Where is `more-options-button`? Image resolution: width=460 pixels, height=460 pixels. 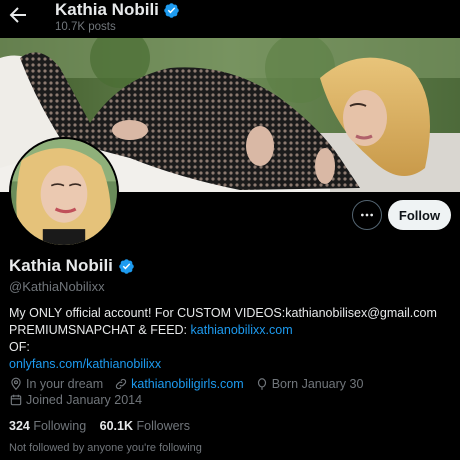 more-options-button is located at coordinates (367, 215).